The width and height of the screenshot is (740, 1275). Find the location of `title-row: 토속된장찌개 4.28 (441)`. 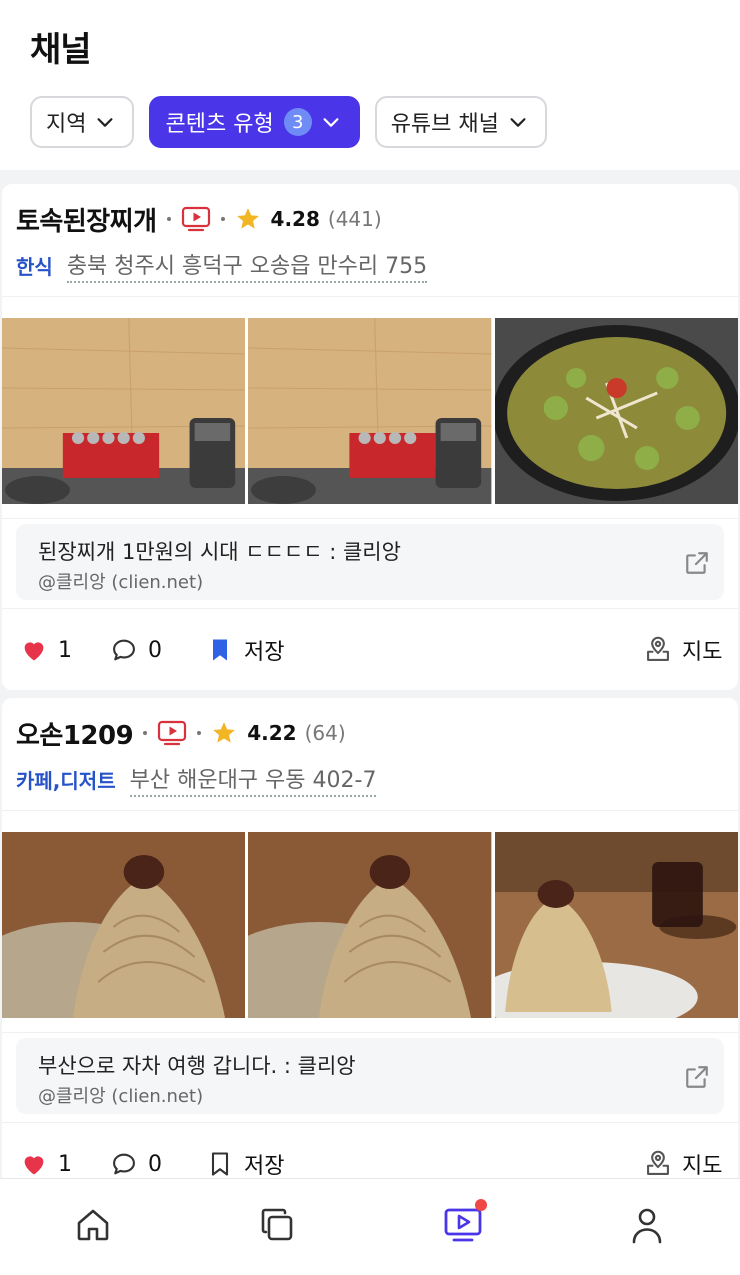

title-row: 토속된장찌개 4.28 (441) is located at coordinates (199, 219).